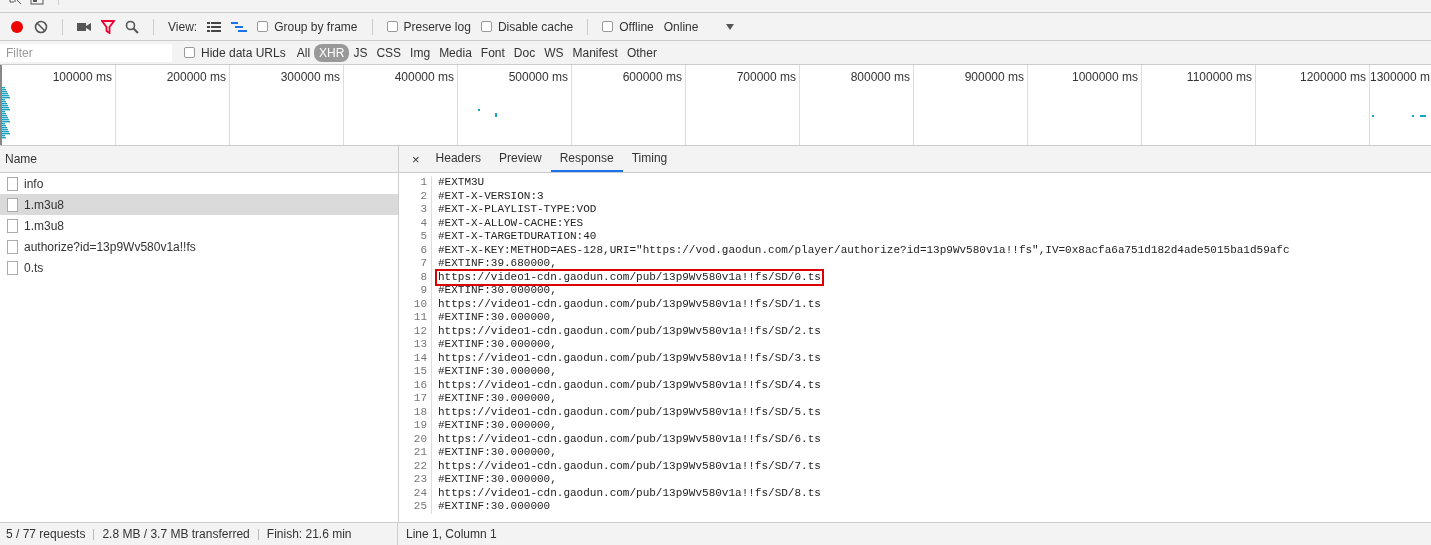 The height and width of the screenshot is (545, 1431). What do you see at coordinates (415, 345) in the screenshot?
I see `line-number: 13` at bounding box center [415, 345].